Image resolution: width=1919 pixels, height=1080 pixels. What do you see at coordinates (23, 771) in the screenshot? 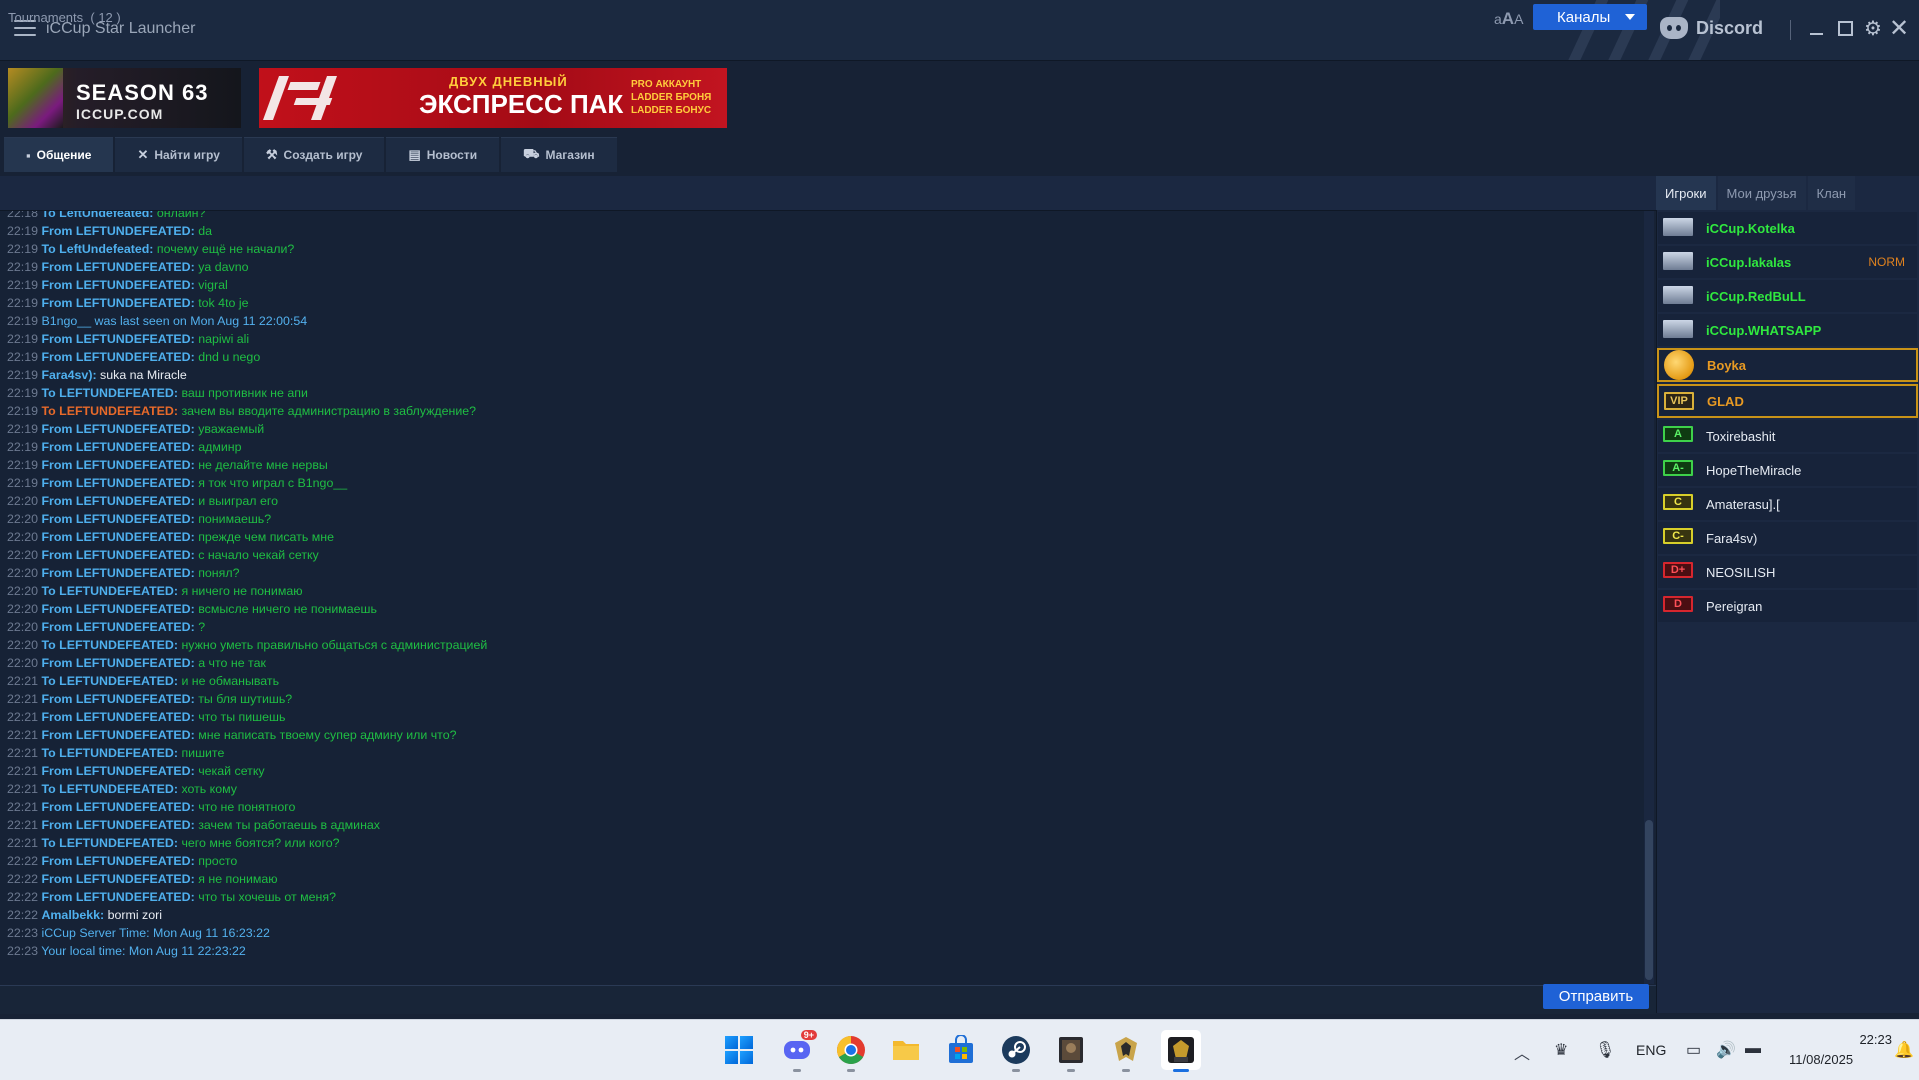
I see `message-time: 22:21` at bounding box center [23, 771].